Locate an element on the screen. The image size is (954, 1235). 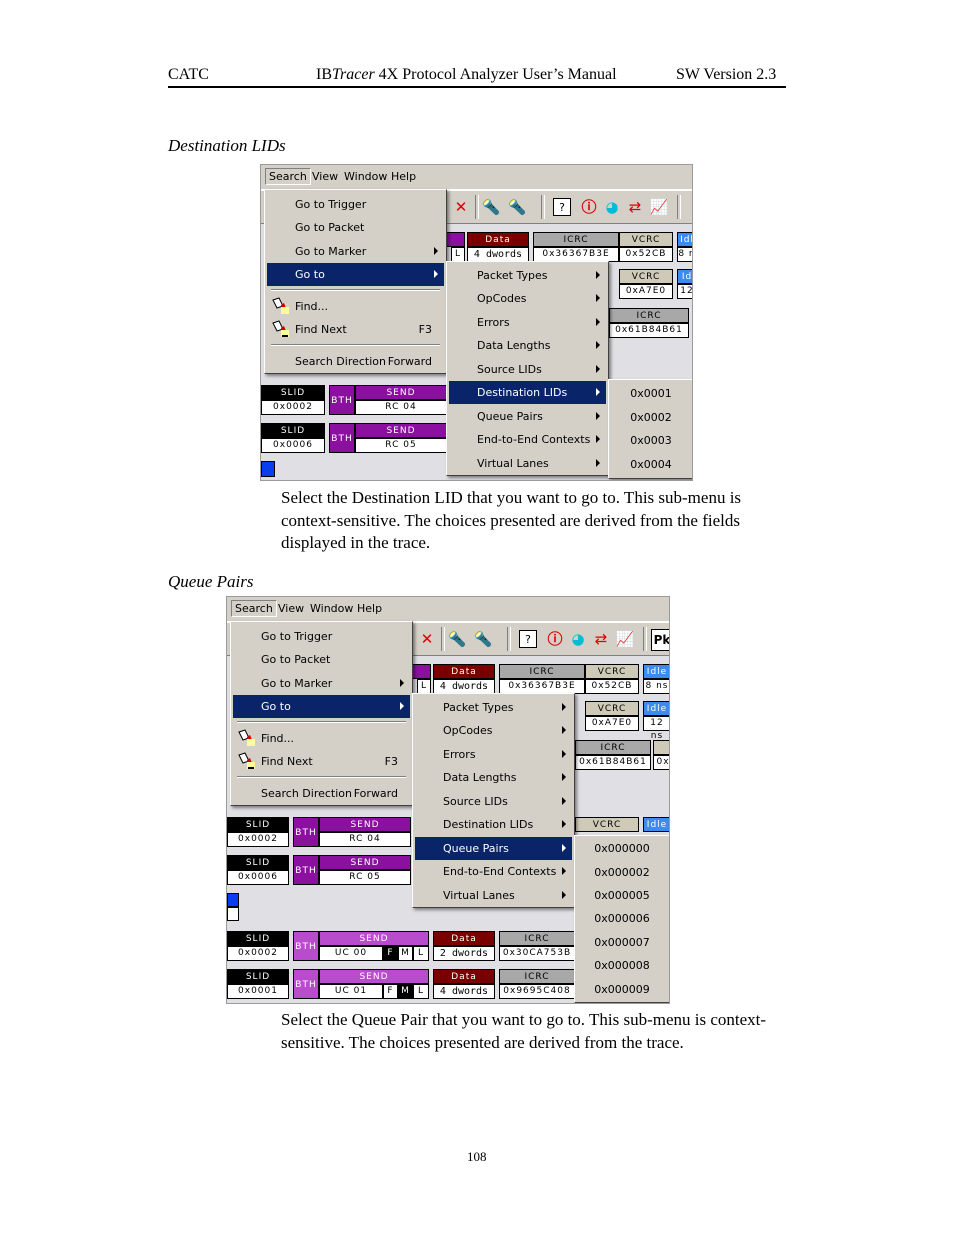
queue-pair-option: 0x000005 is located at coordinates (622, 895).